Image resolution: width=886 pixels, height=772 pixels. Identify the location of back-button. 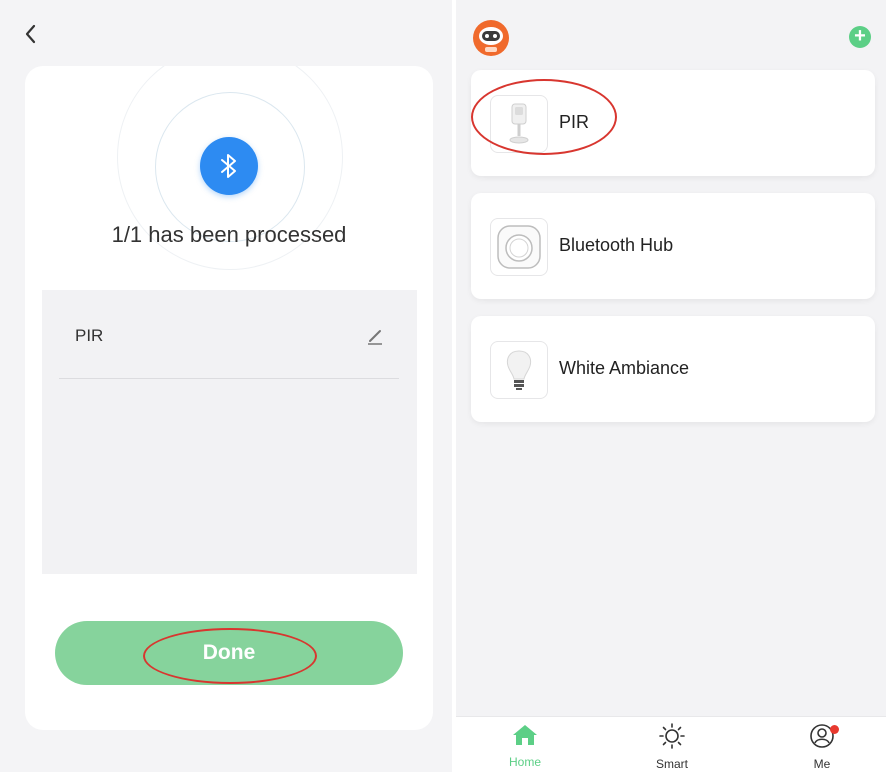
(33, 34).